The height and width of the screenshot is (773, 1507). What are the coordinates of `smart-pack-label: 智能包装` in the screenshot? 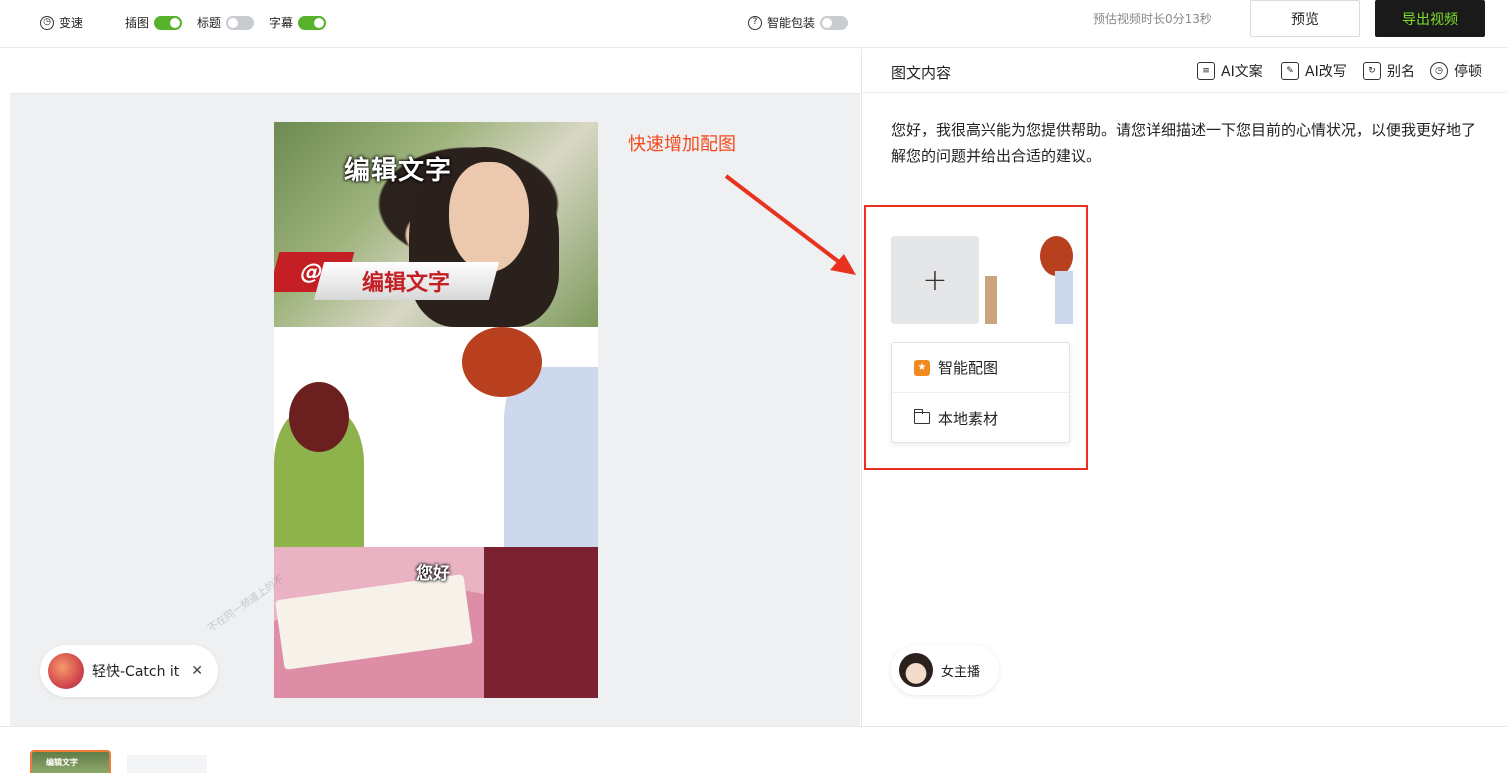 It's located at (791, 23).